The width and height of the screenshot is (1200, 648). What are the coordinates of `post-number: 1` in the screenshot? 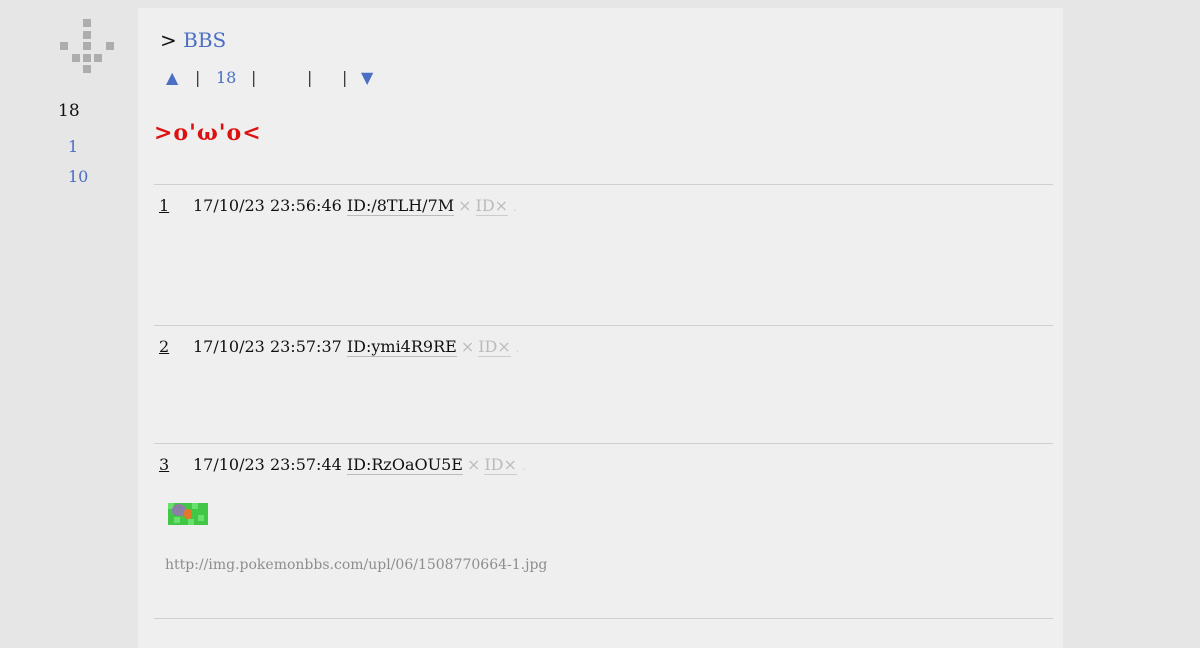 It's located at (171, 205).